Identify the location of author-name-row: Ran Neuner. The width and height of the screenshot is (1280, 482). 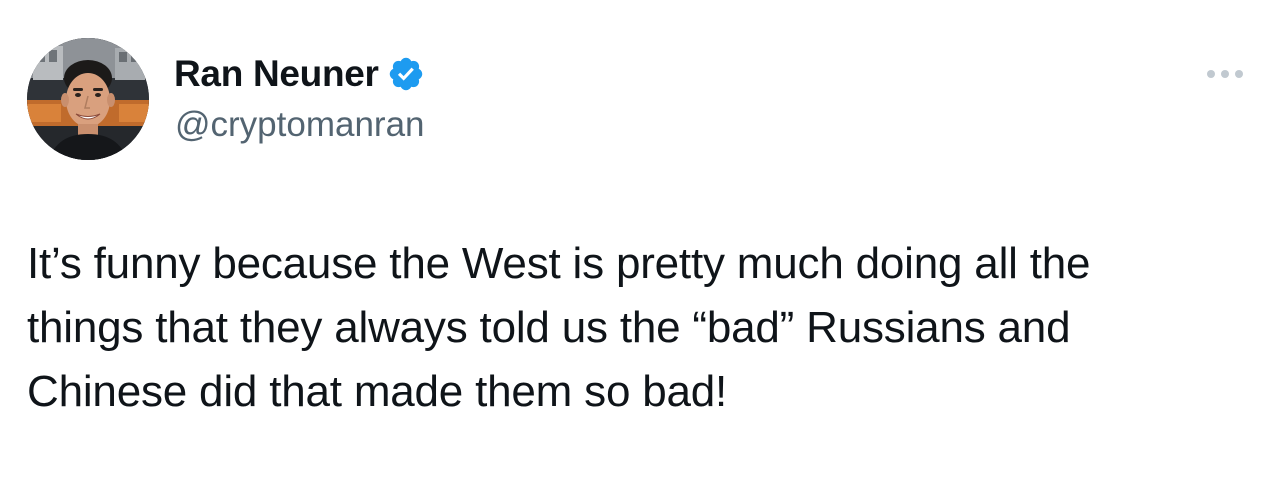
(299, 74).